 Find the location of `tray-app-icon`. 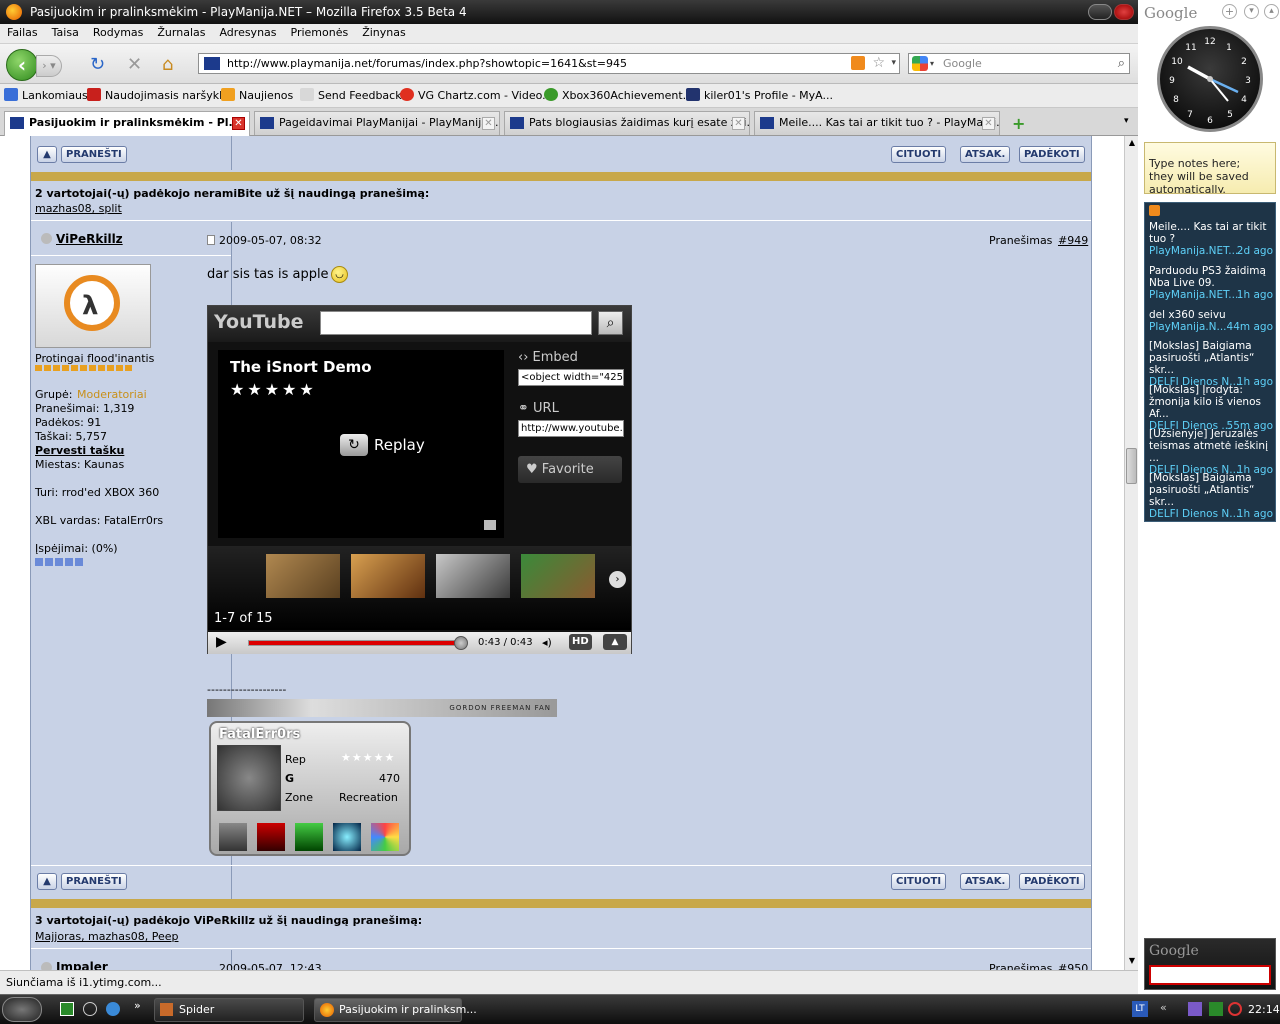

tray-app-icon is located at coordinates (1216, 1009).